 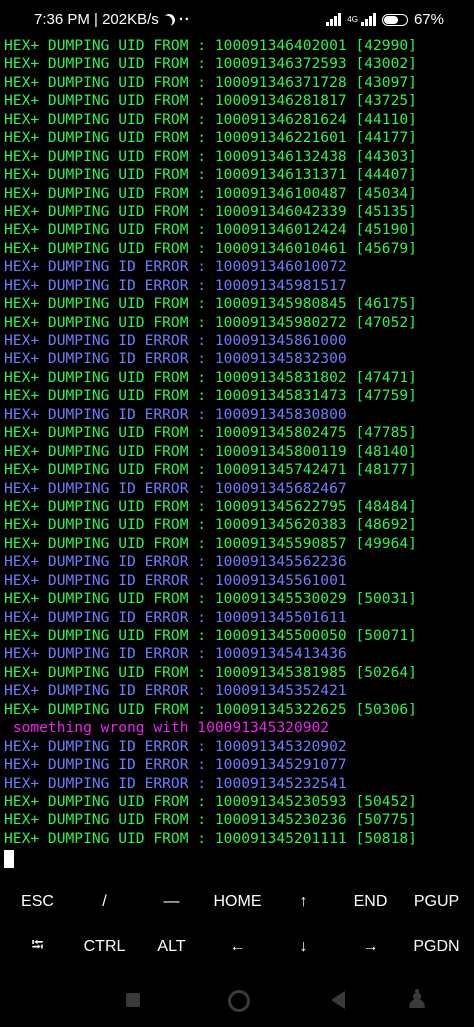 I want to click on recents-icon, so click(x=133, y=1000).